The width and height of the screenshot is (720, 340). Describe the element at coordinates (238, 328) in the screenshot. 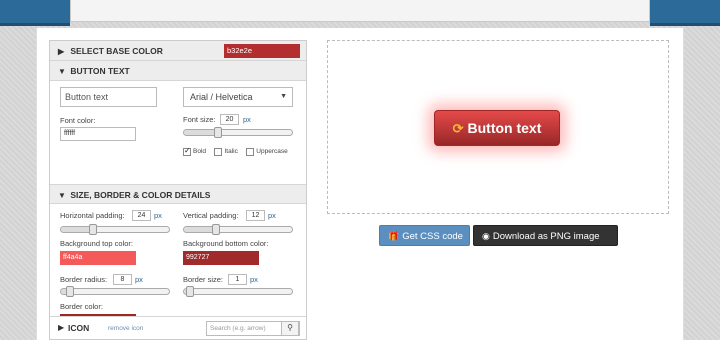

I see `icon-search-placeholder: Search (e.g. arrow)` at that location.